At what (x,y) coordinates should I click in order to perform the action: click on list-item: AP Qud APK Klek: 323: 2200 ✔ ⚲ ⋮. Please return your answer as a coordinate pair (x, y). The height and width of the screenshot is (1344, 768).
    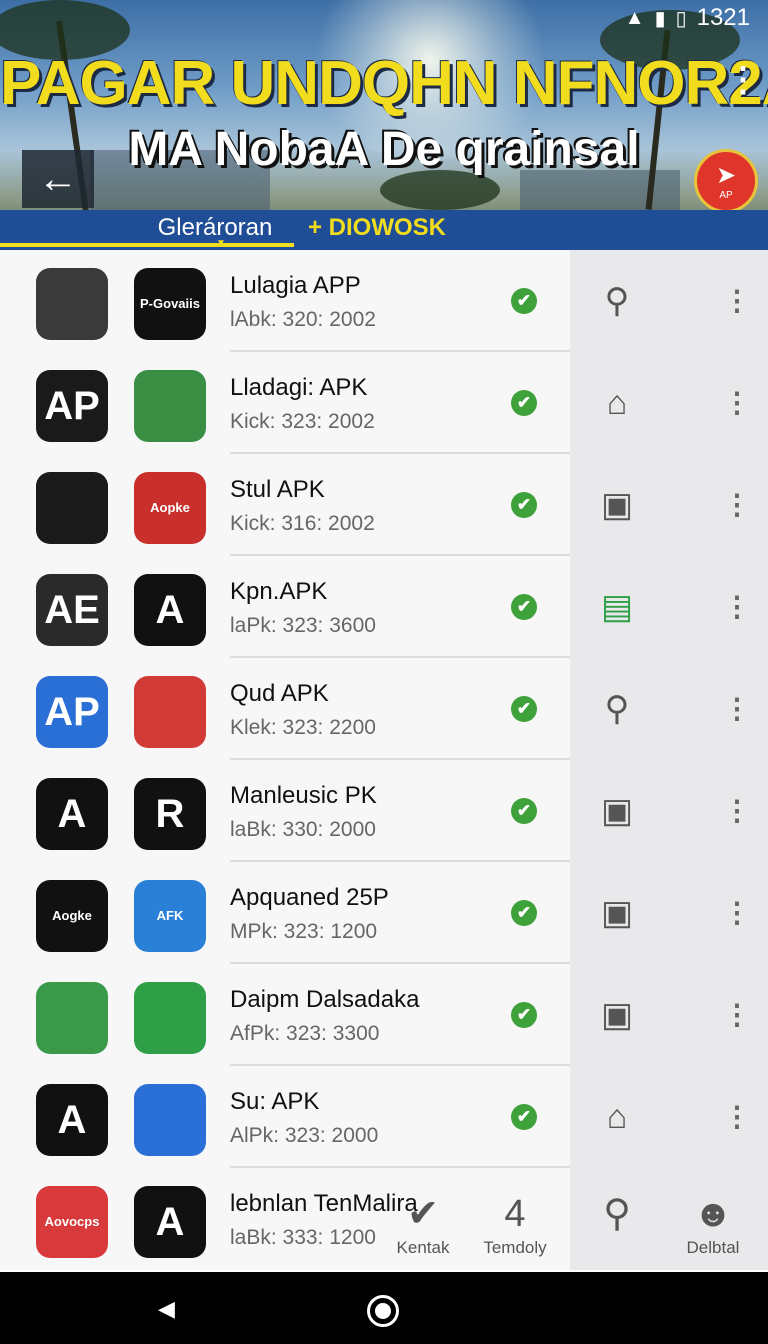
    Looking at the image, I should click on (384, 709).